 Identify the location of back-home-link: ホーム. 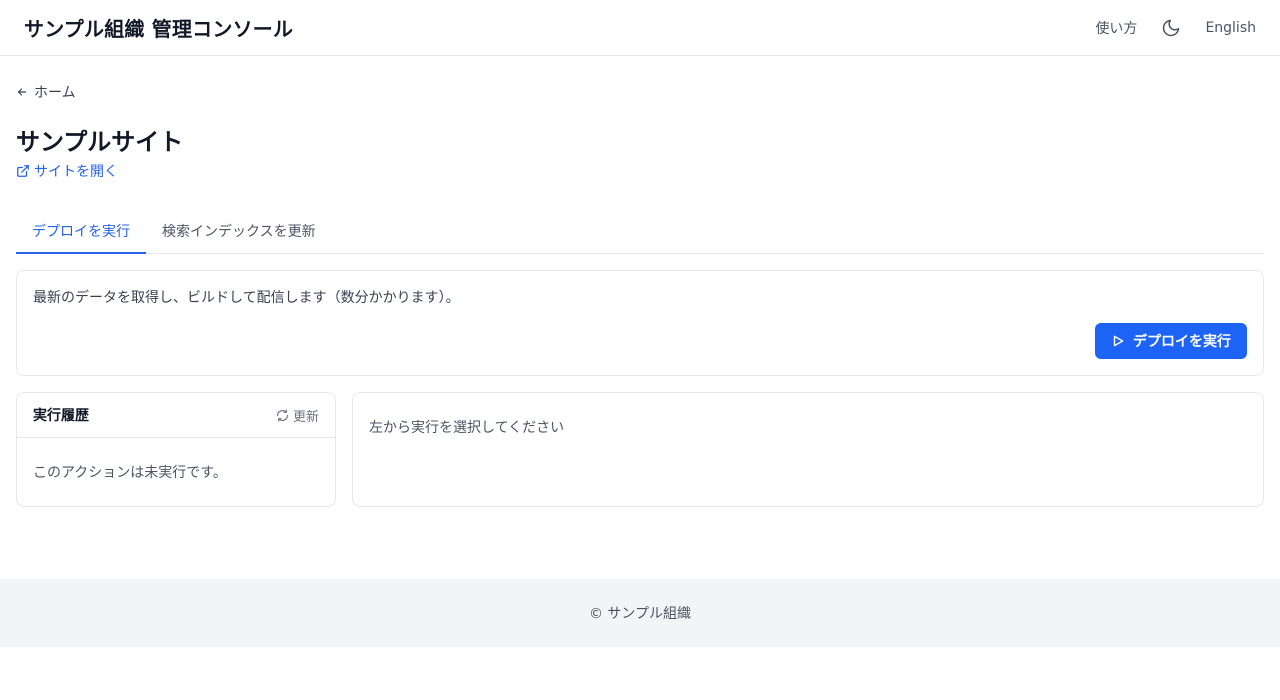
(46, 92).